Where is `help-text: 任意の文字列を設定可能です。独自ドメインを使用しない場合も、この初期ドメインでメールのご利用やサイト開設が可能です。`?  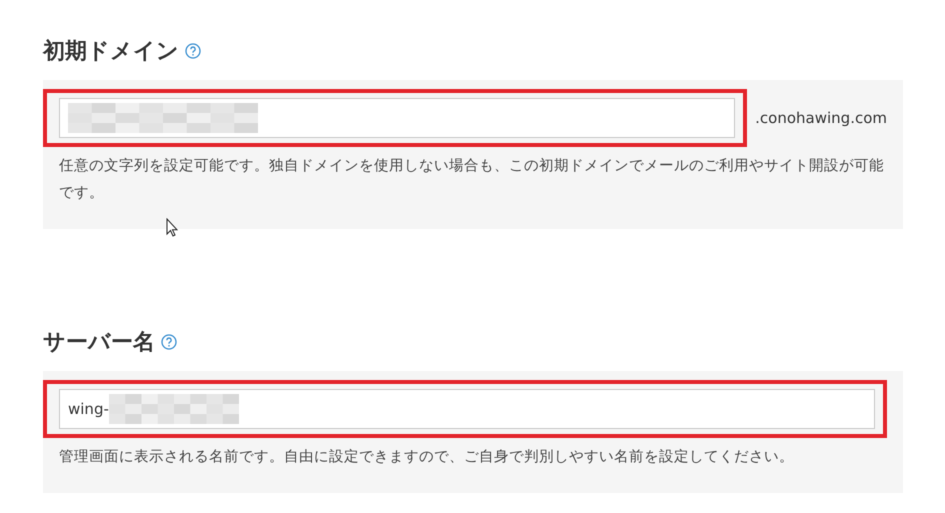 help-text: 任意の文字列を設定可能です。独自ドメインを使用しない場合も、この初期ドメインでメールのご利用やサイト開設が可能です。 is located at coordinates (472, 179).